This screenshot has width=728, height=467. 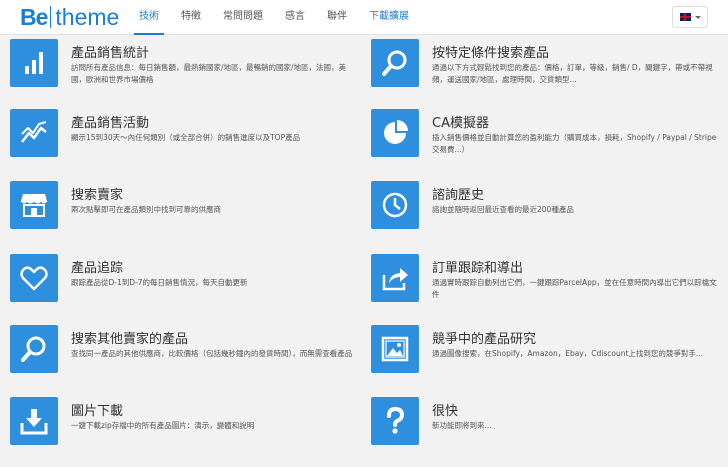 What do you see at coordinates (34, 16) in the screenshot?
I see `logo-be-text: Be` at bounding box center [34, 16].